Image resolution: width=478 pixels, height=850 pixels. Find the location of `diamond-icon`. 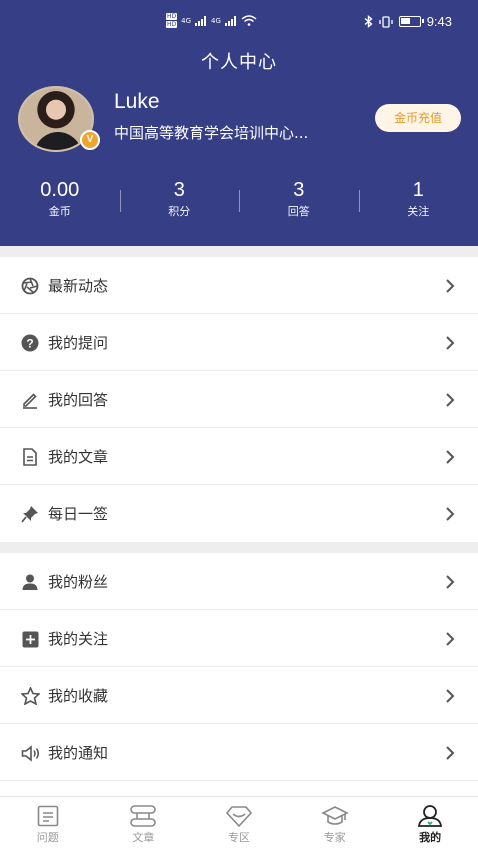

diamond-icon is located at coordinates (239, 817).